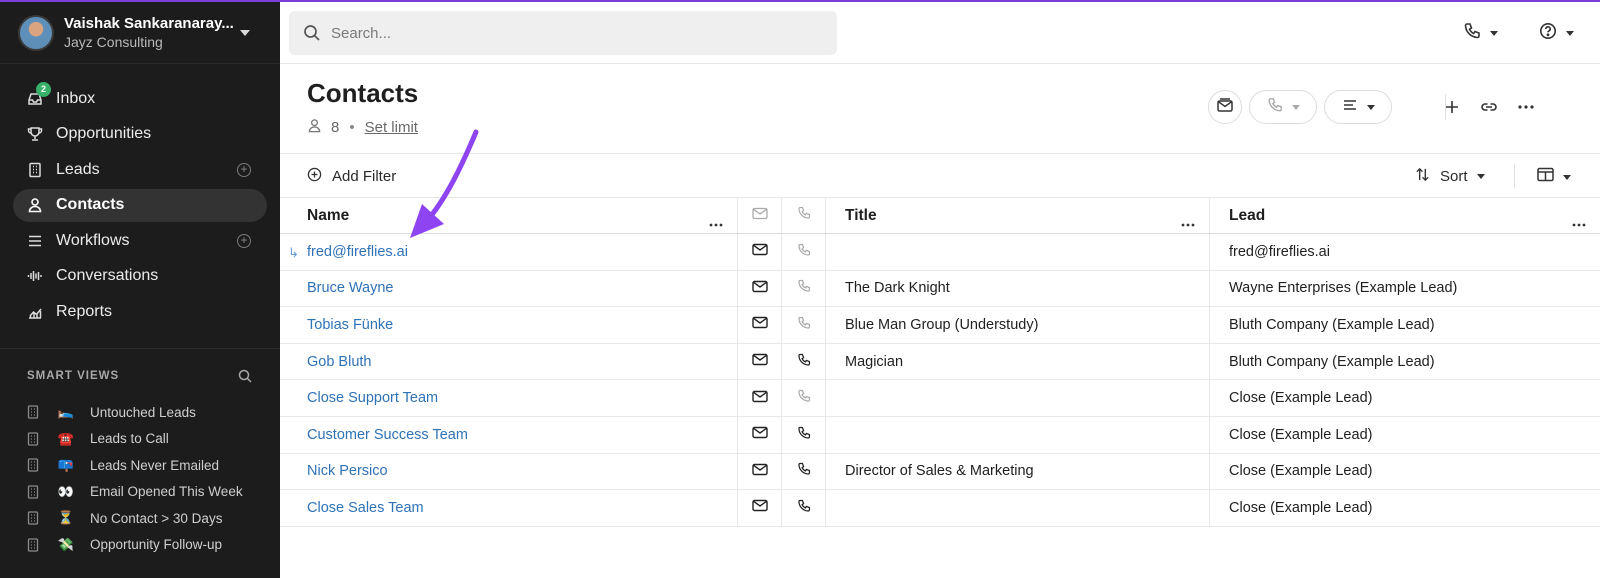  Describe the element at coordinates (1554, 177) in the screenshot. I see `columns-button` at that location.